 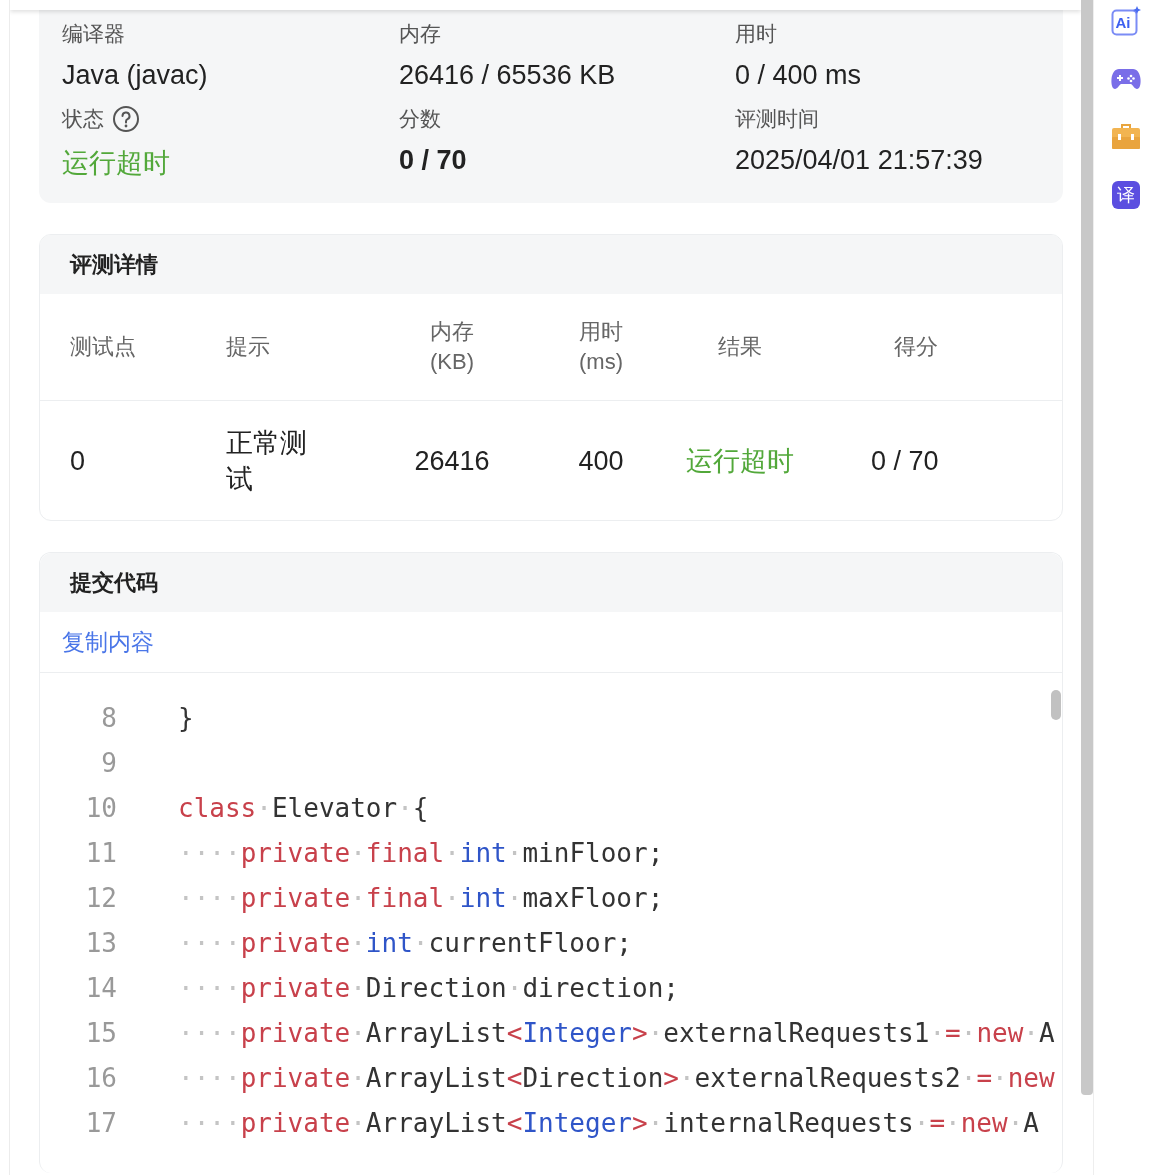 What do you see at coordinates (433, 160) in the screenshot?
I see `field-value: 0 / 70` at bounding box center [433, 160].